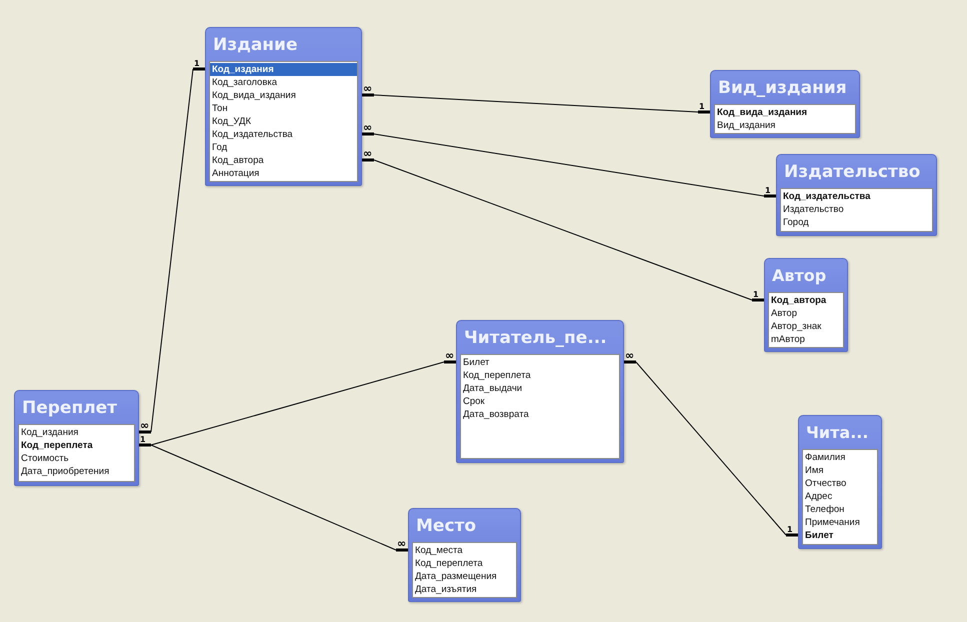  I want to click on table-title: Автор, so click(799, 276).